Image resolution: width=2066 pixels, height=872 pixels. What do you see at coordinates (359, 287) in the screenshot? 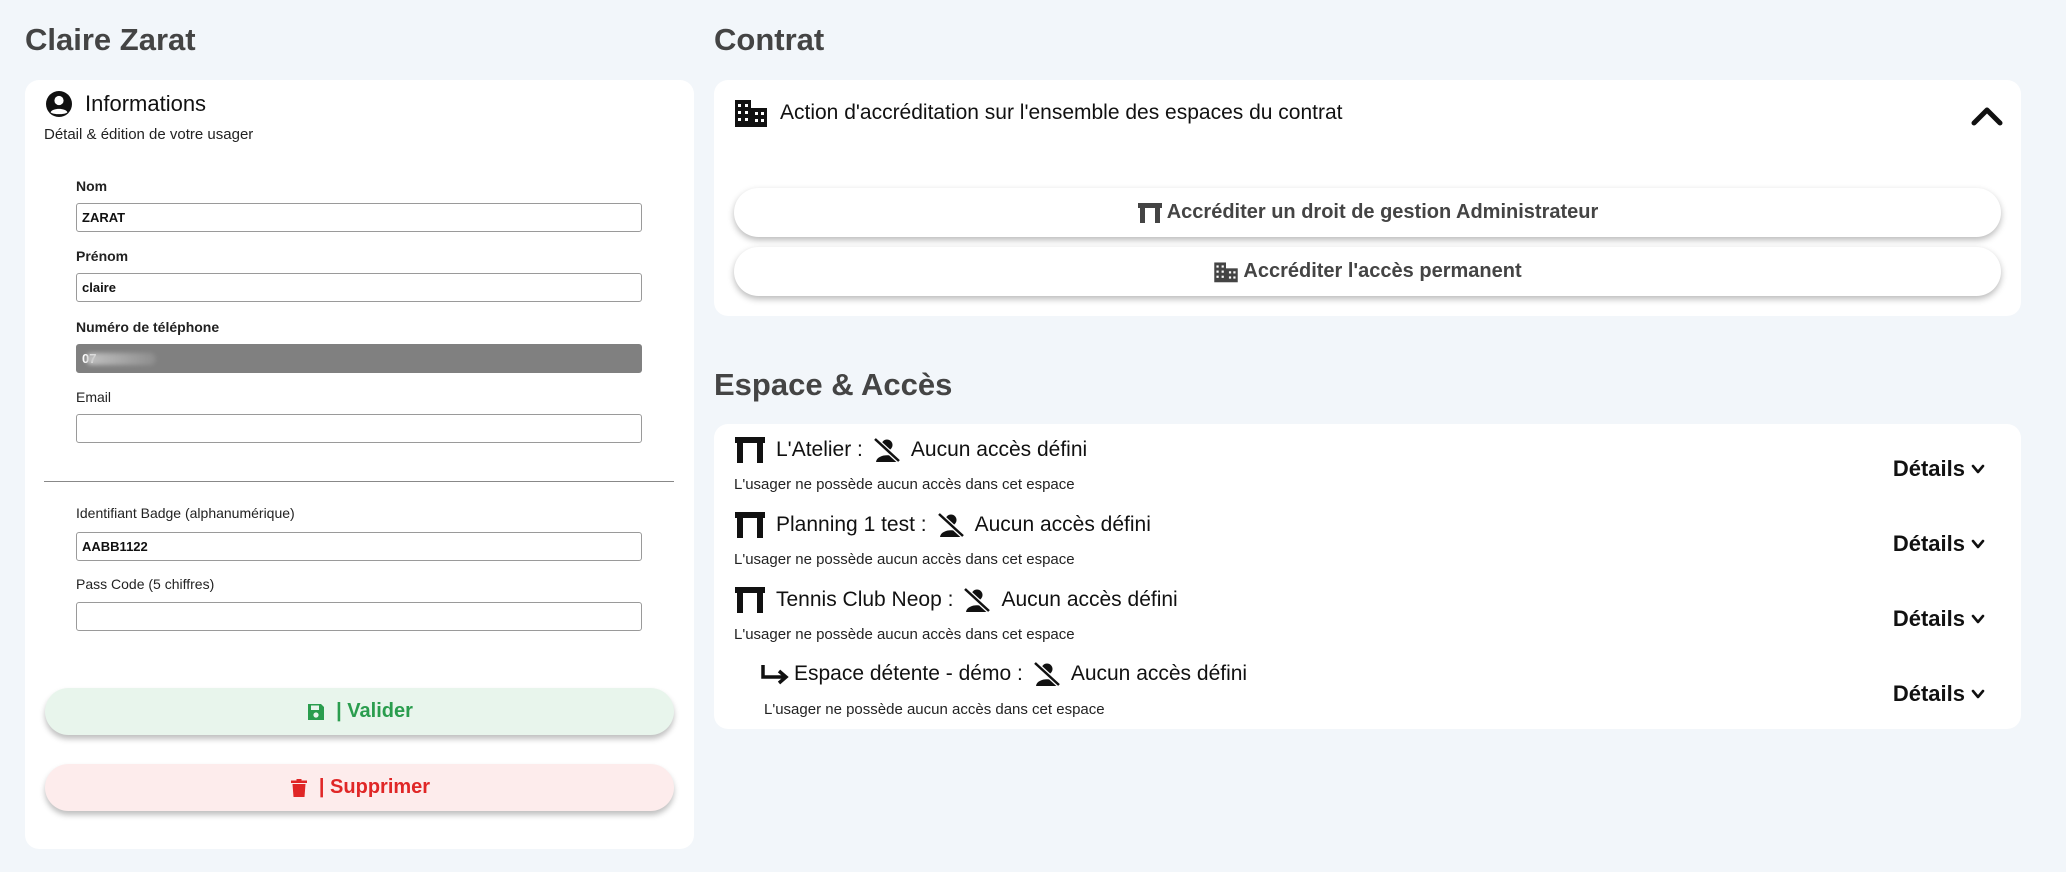
I see `prenom-input` at bounding box center [359, 287].